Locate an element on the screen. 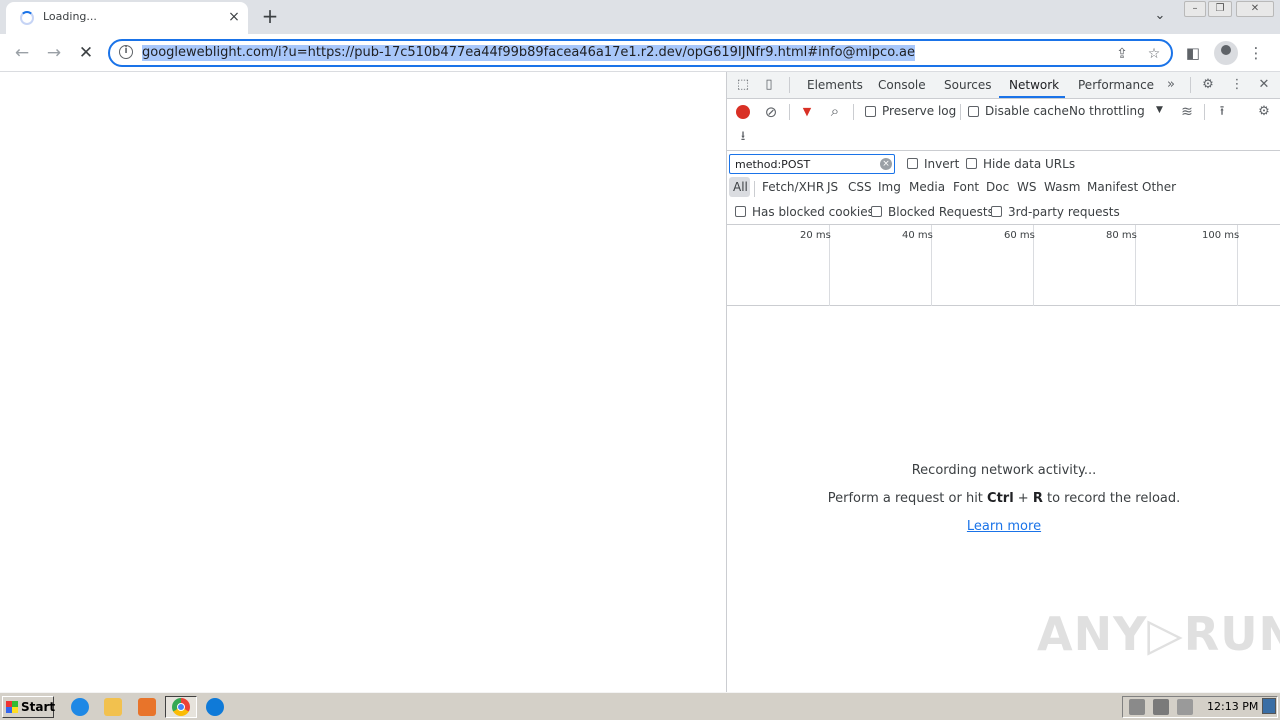 The width and height of the screenshot is (1280, 720). show-desktop-icon is located at coordinates (1269, 706).